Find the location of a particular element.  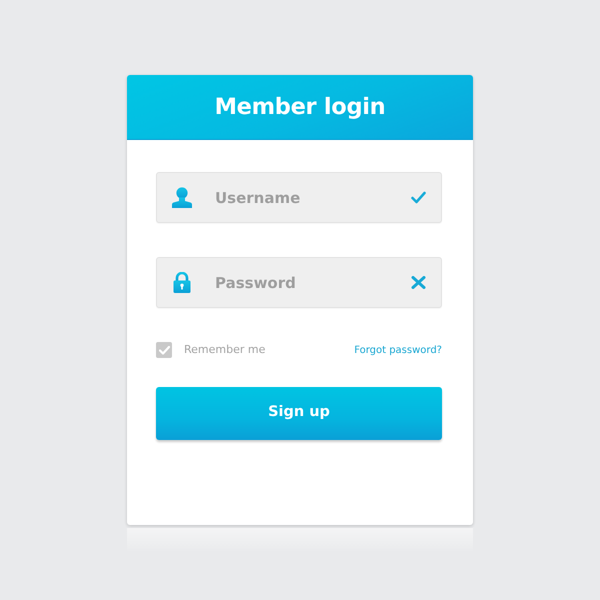

remember-checkbox is located at coordinates (164, 350).